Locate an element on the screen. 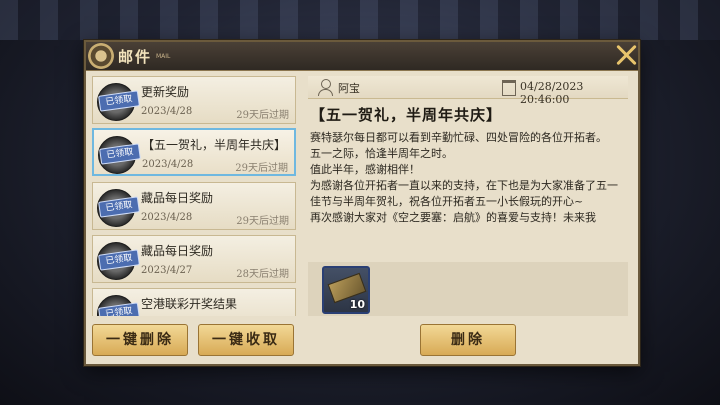  mail-title: 更新奖励 is located at coordinates (165, 92).